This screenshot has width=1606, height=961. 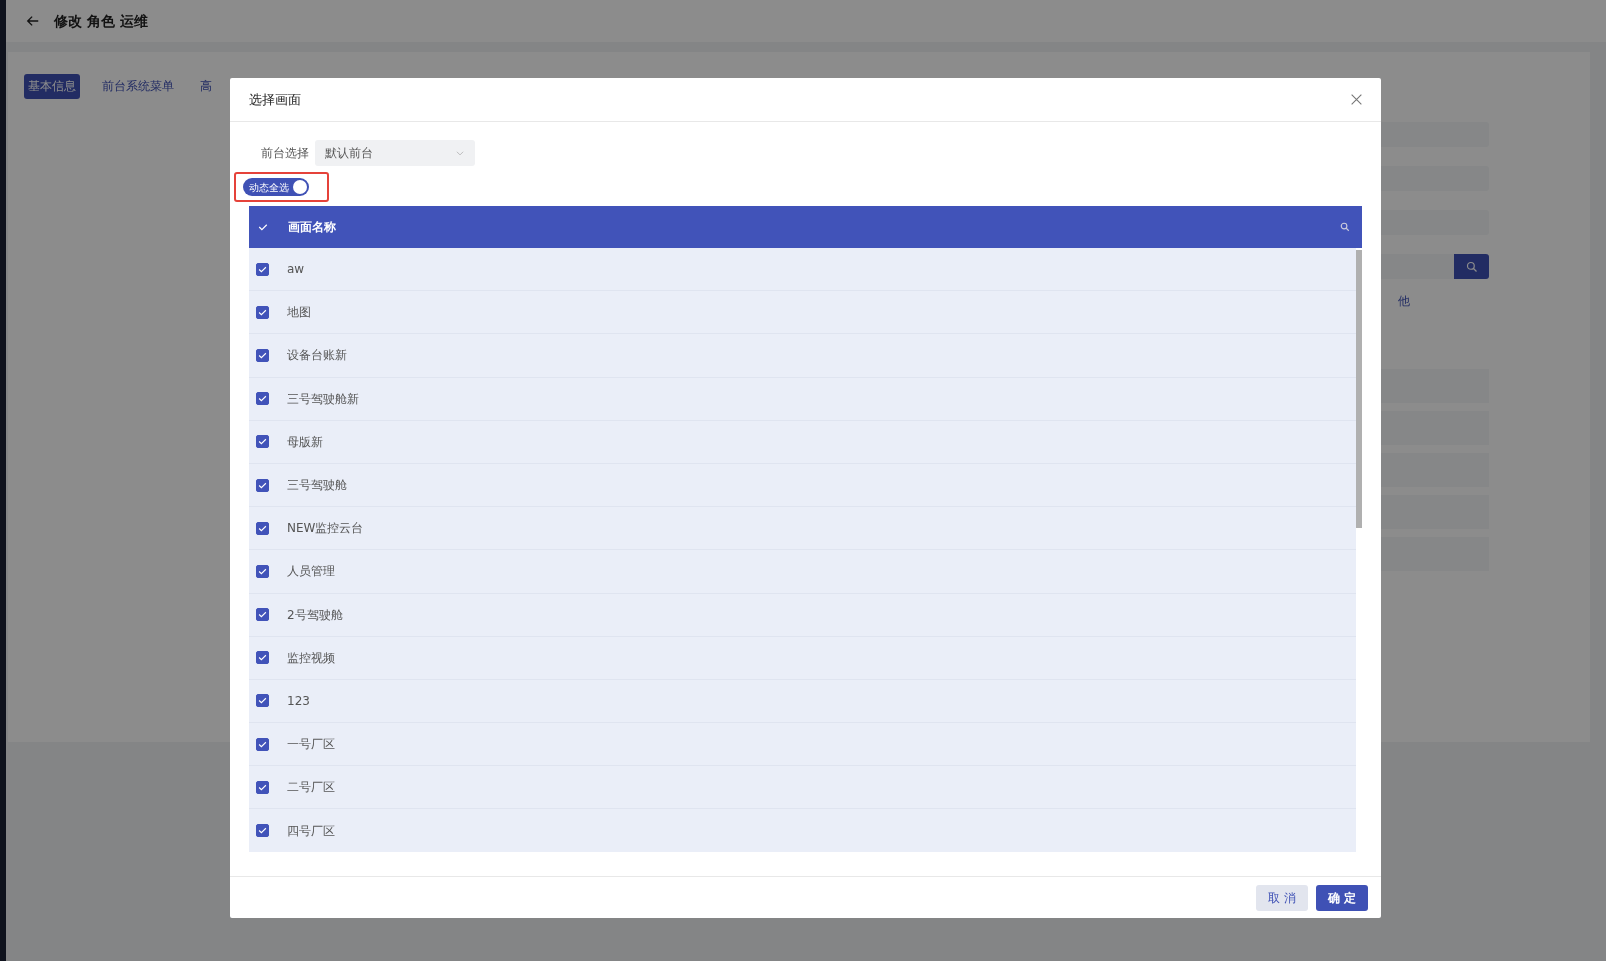 What do you see at coordinates (802, 485) in the screenshot?
I see `table-row: 三号驾驶舱` at bounding box center [802, 485].